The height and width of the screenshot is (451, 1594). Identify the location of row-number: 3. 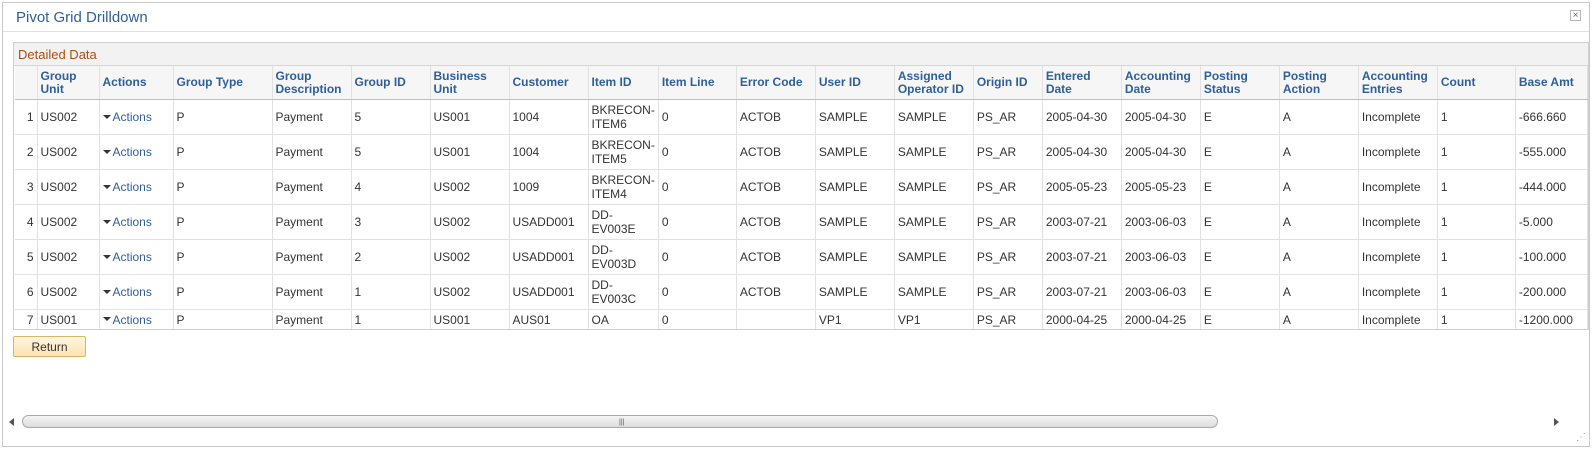
(26, 187).